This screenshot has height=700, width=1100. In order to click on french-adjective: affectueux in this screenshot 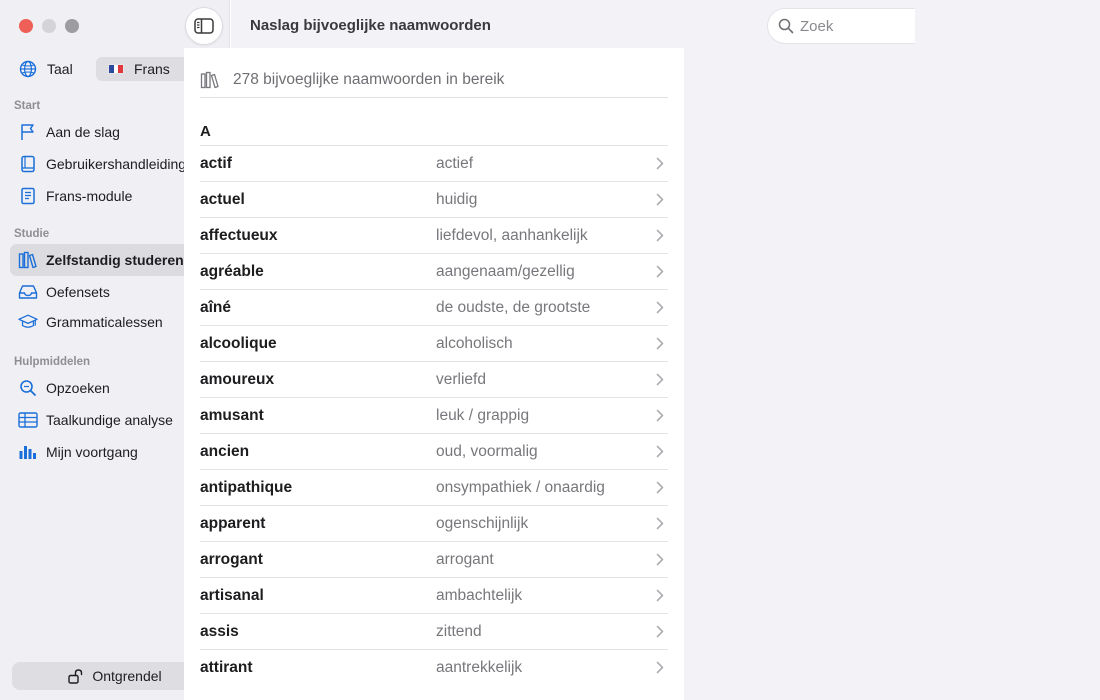, I will do `click(239, 235)`.